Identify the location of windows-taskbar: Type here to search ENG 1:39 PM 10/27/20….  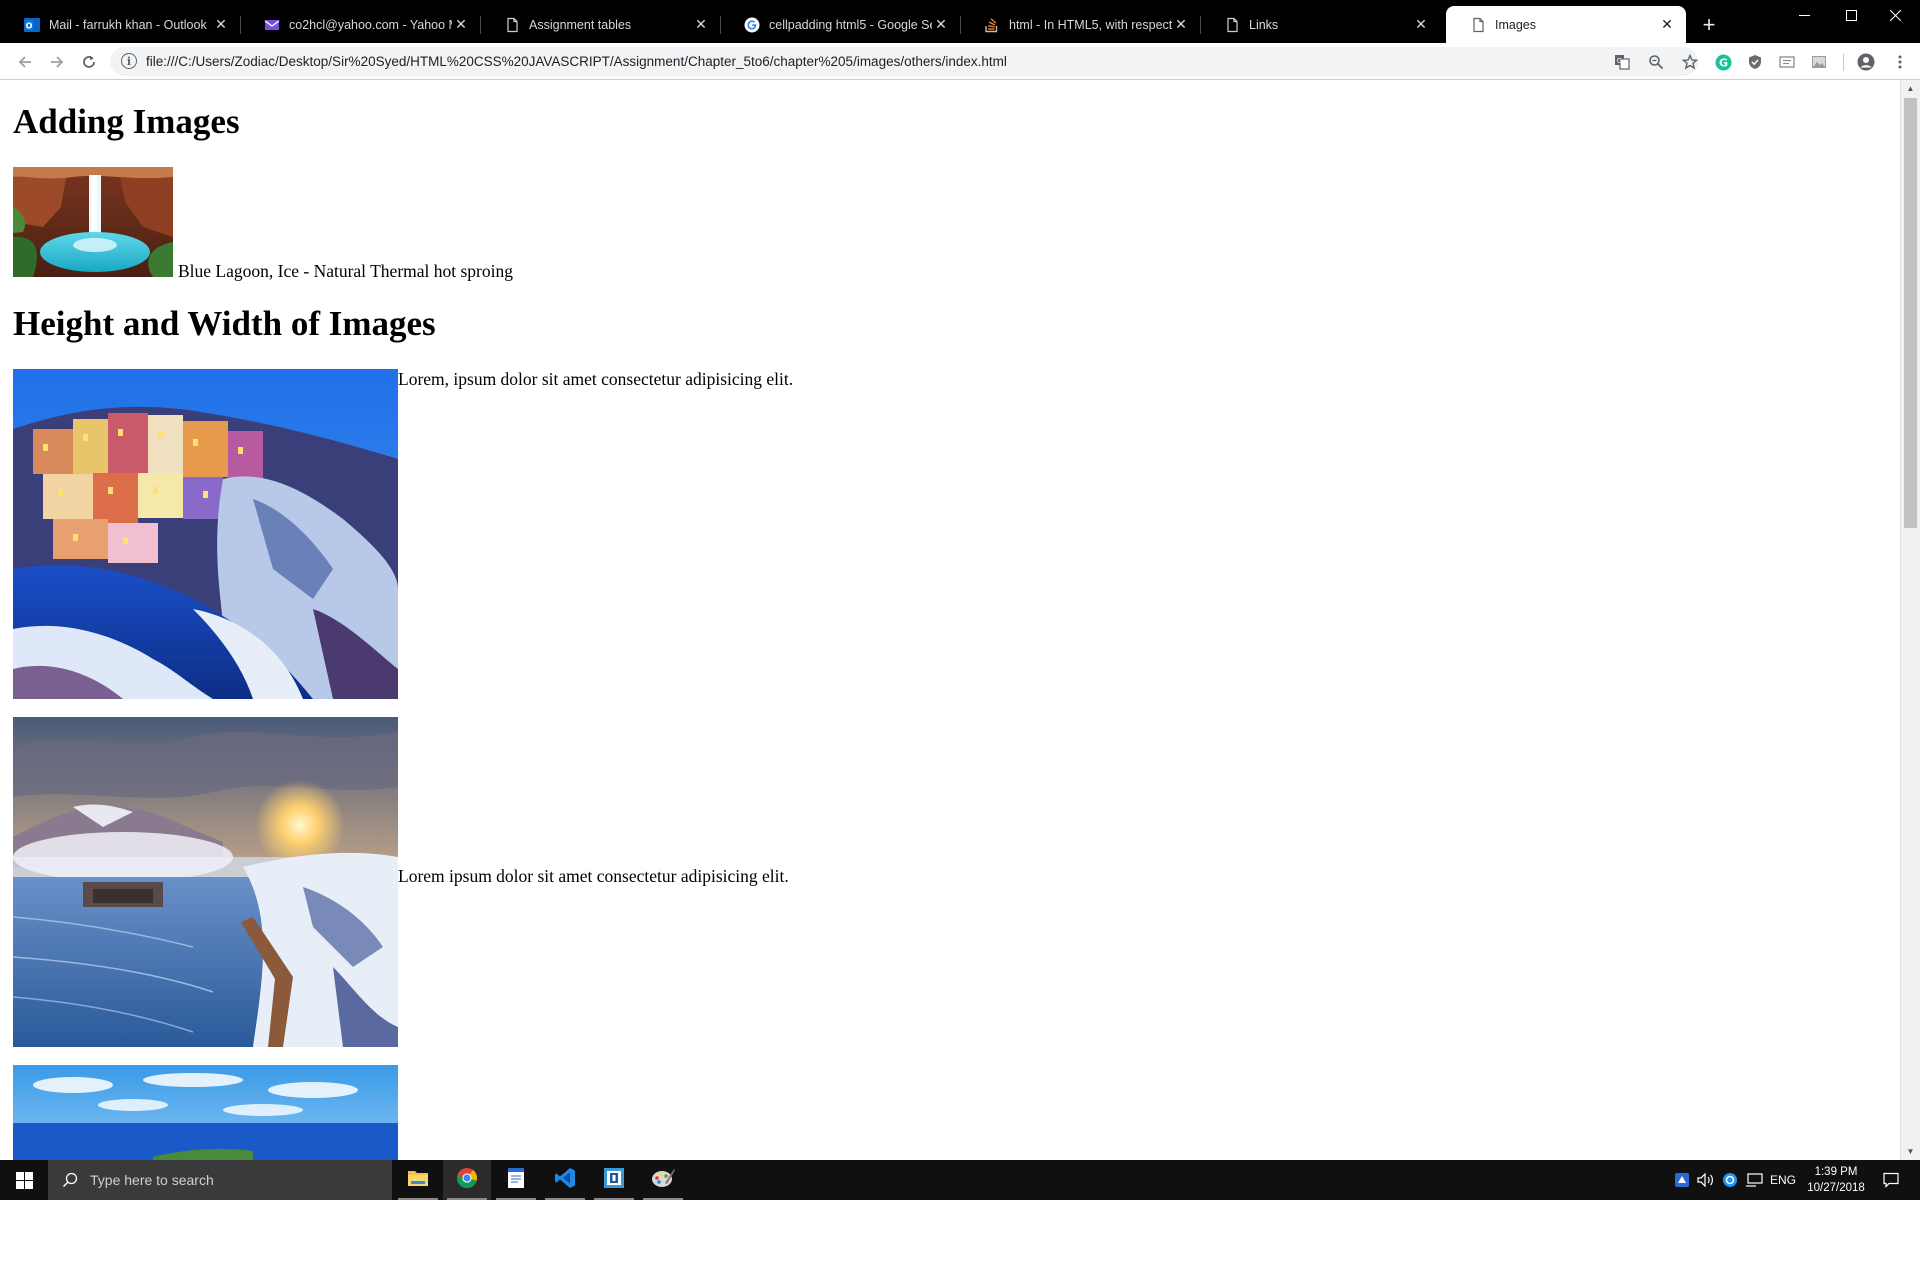
(960, 1180).